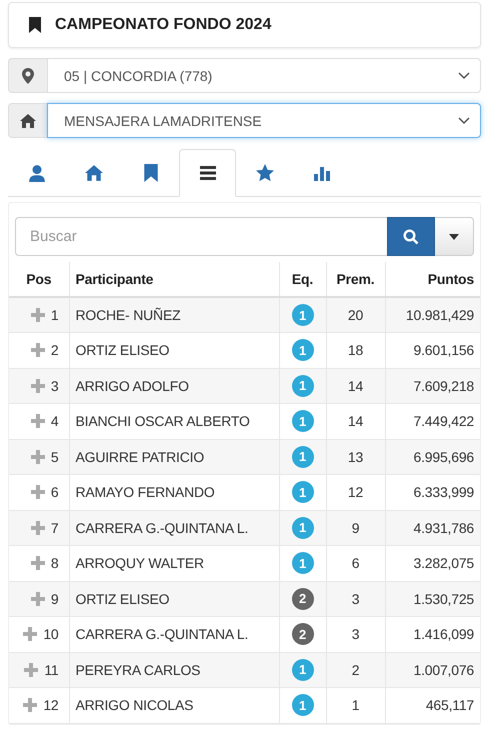  What do you see at coordinates (264, 75) in the screenshot?
I see `dropdown-select: 05 | CONCORDIA (778)` at bounding box center [264, 75].